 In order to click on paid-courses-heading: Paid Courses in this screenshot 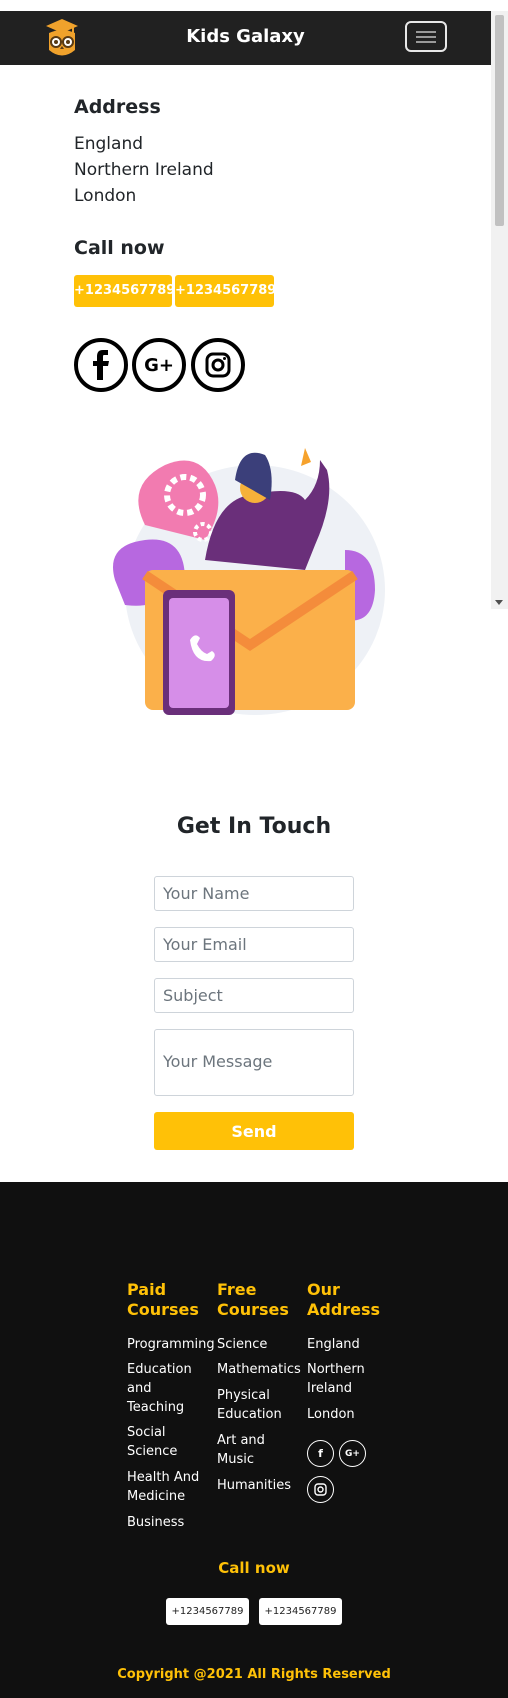, I will do `click(163, 1299)`.